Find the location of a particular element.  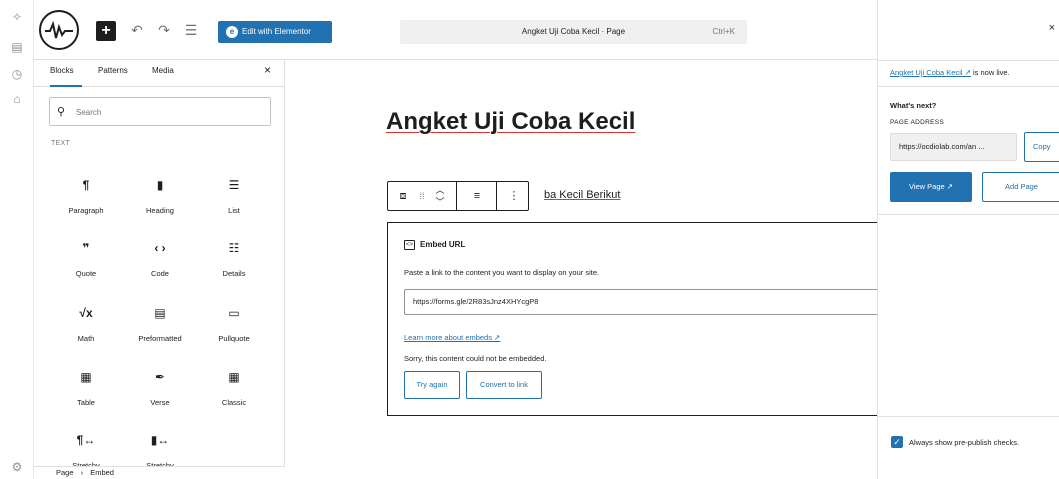

align-icon: ≡ is located at coordinates (477, 196).